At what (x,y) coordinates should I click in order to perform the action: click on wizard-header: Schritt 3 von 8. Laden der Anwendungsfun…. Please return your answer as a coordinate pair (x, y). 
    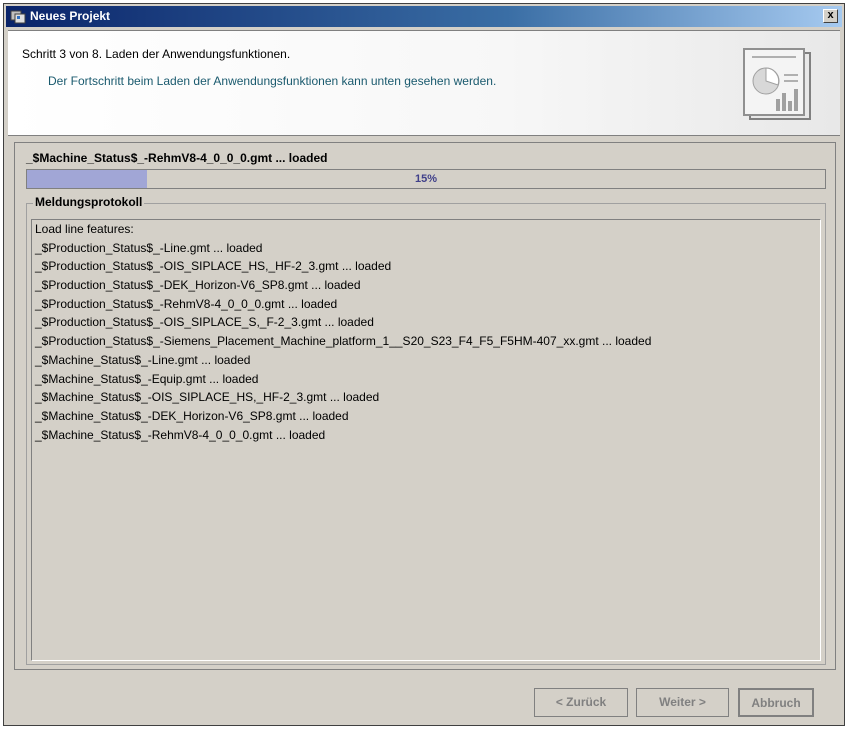
    Looking at the image, I should click on (424, 83).